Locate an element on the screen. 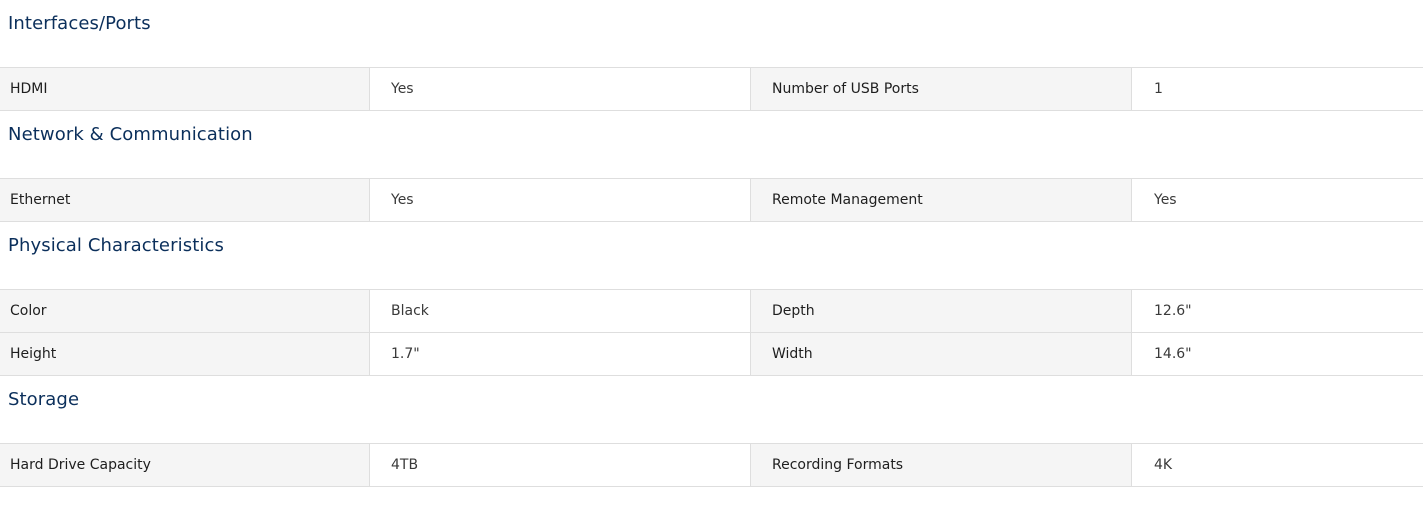  spec-value: 14.6" is located at coordinates (1277, 354).